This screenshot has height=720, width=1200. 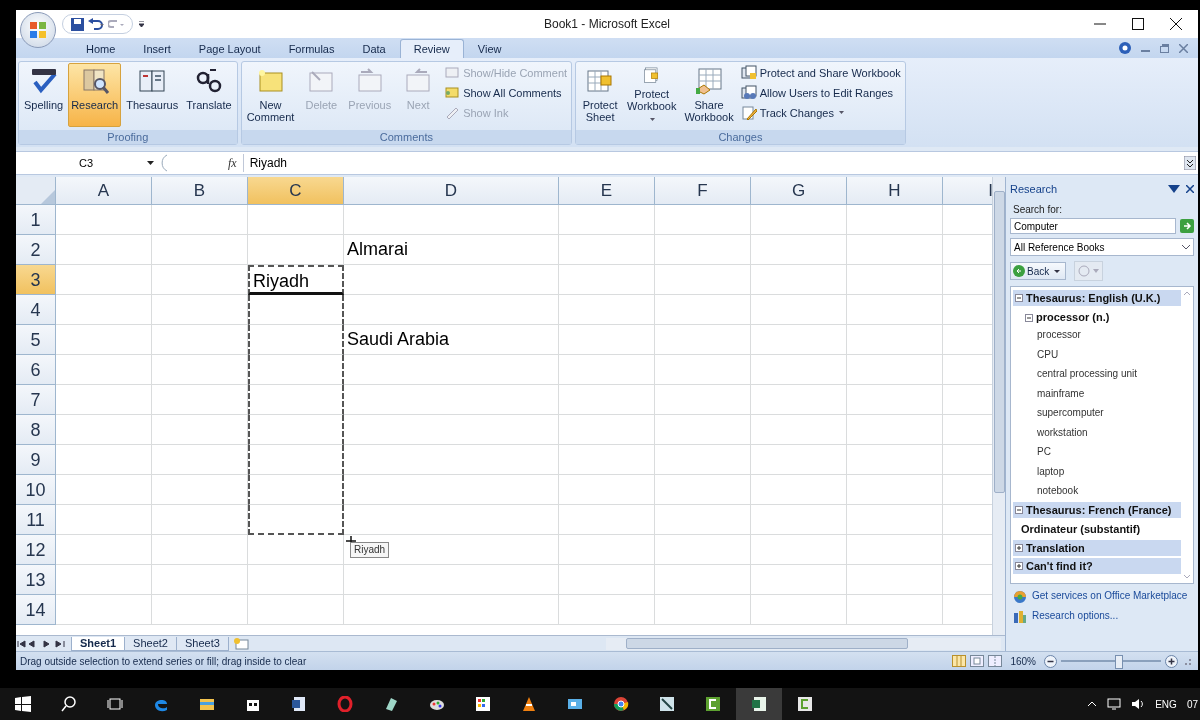 I want to click on insert-sheet-icon, so click(x=240, y=643).